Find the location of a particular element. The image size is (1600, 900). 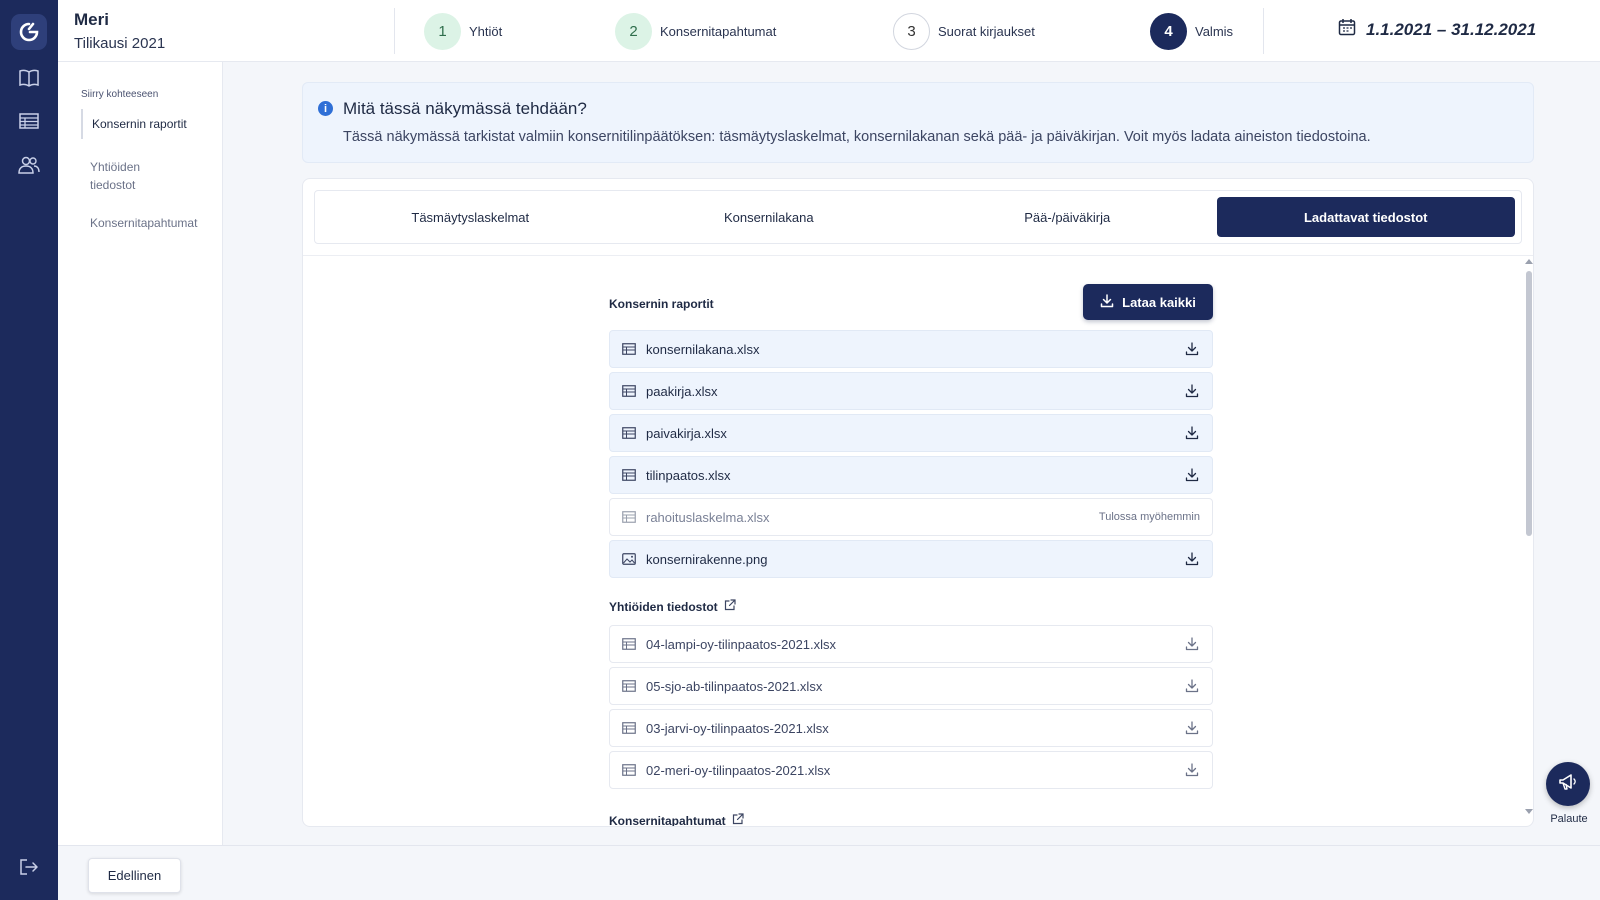

download-all-button: Lataa kaikki is located at coordinates (1148, 302).